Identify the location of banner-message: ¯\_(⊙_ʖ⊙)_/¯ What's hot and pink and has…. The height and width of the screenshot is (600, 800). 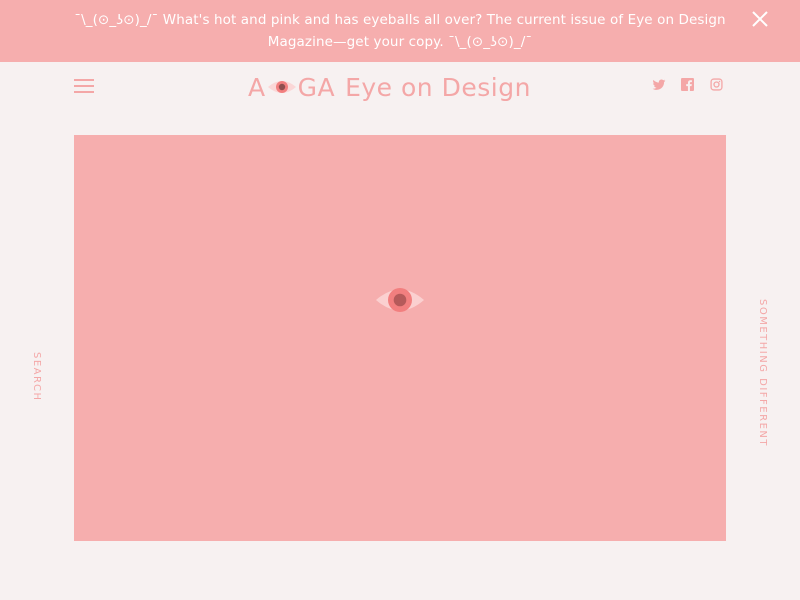
(400, 31).